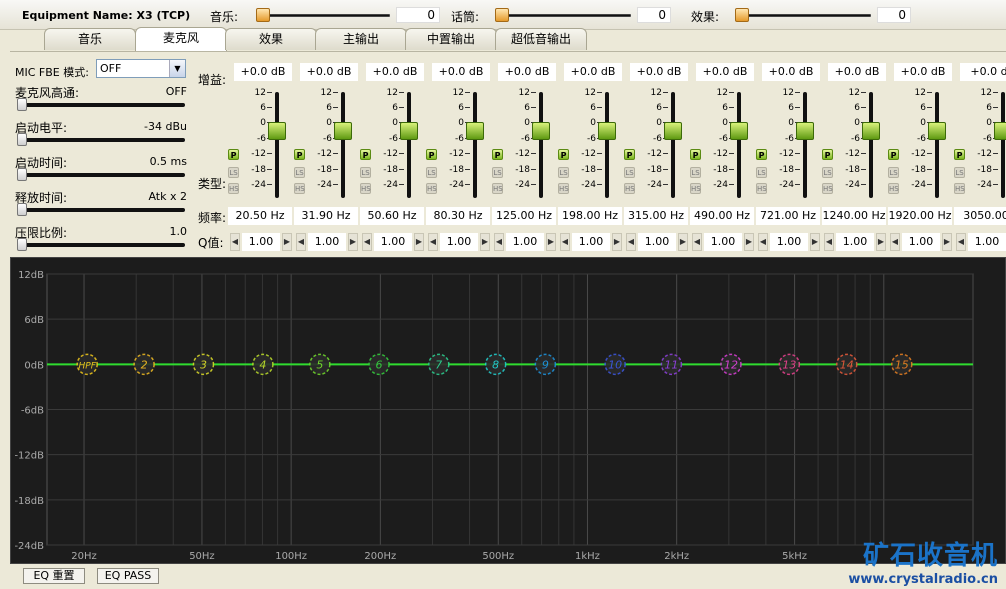  Describe the element at coordinates (361, 39) in the screenshot. I see `tab-main-output: 主输出` at that location.